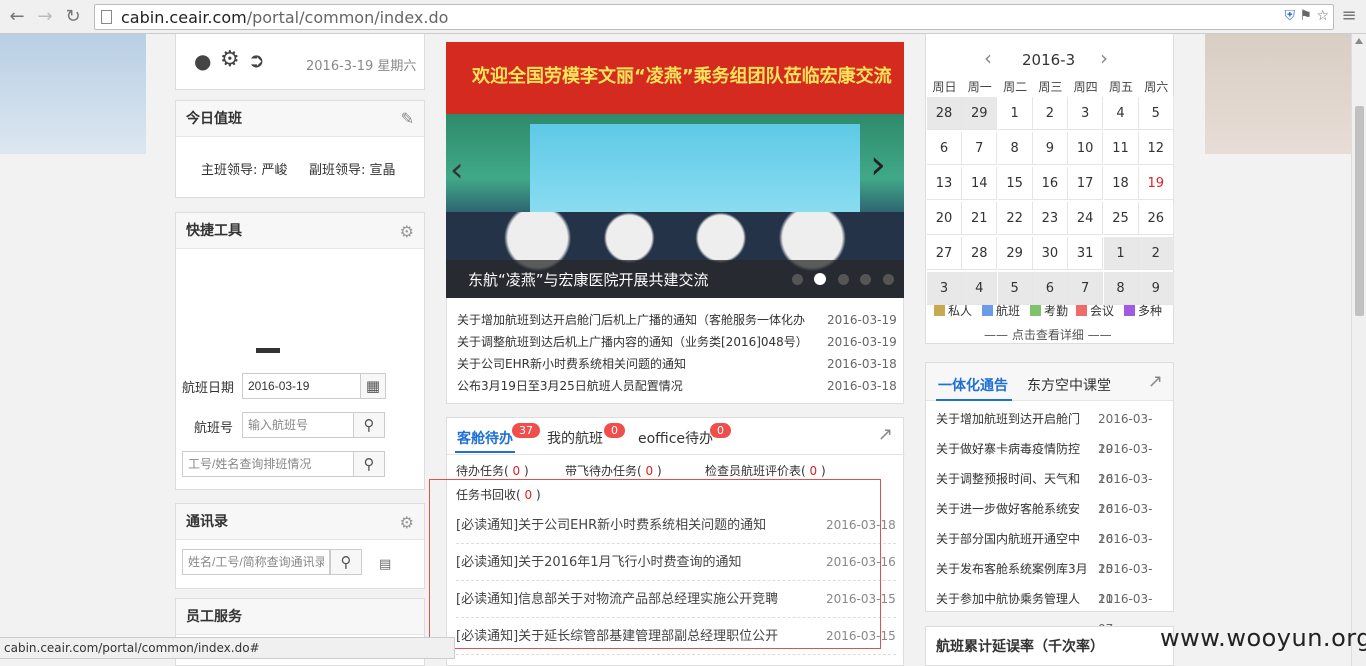 The width and height of the screenshot is (1366, 666). What do you see at coordinates (1051, 580) in the screenshot?
I see `notice-item: 关于发布客舱系统案例库3月 2016-03-11` at bounding box center [1051, 580].